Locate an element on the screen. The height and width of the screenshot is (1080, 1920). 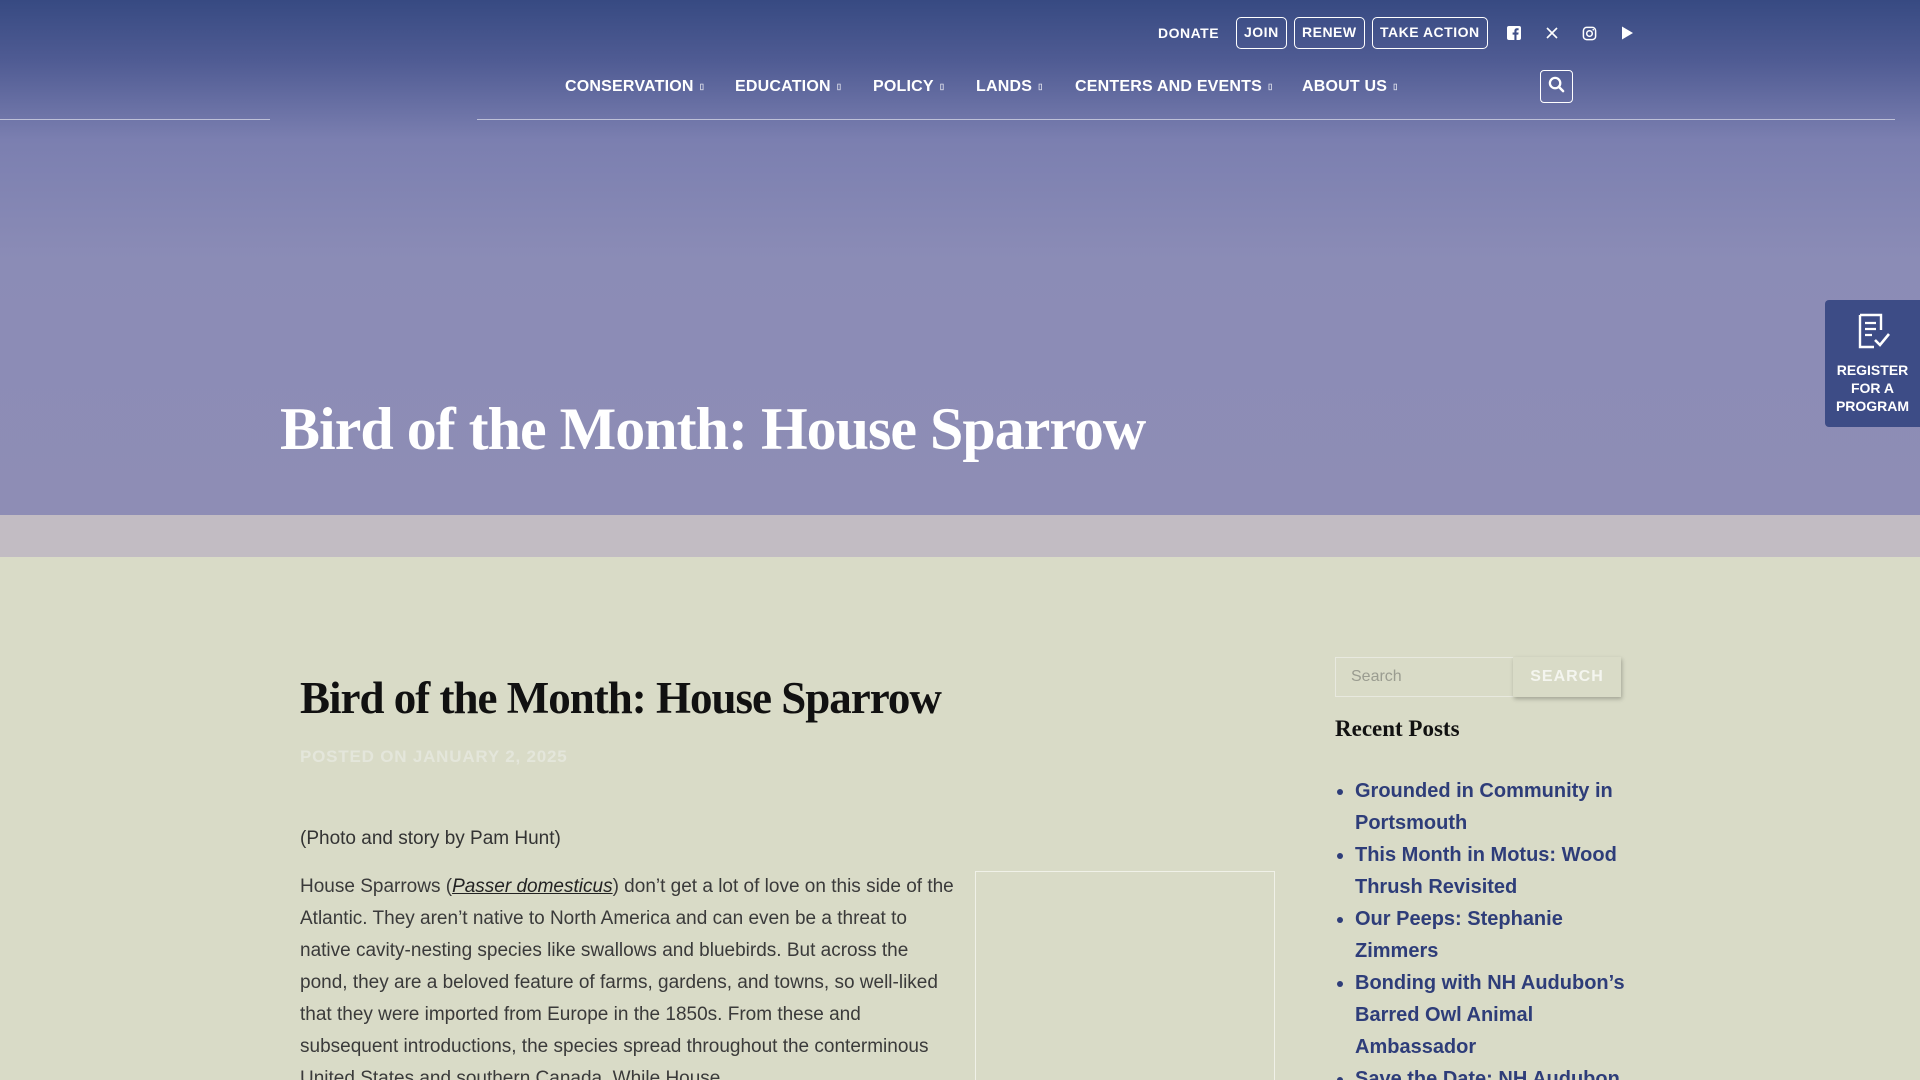
checklist-icon is located at coordinates (1873, 333).